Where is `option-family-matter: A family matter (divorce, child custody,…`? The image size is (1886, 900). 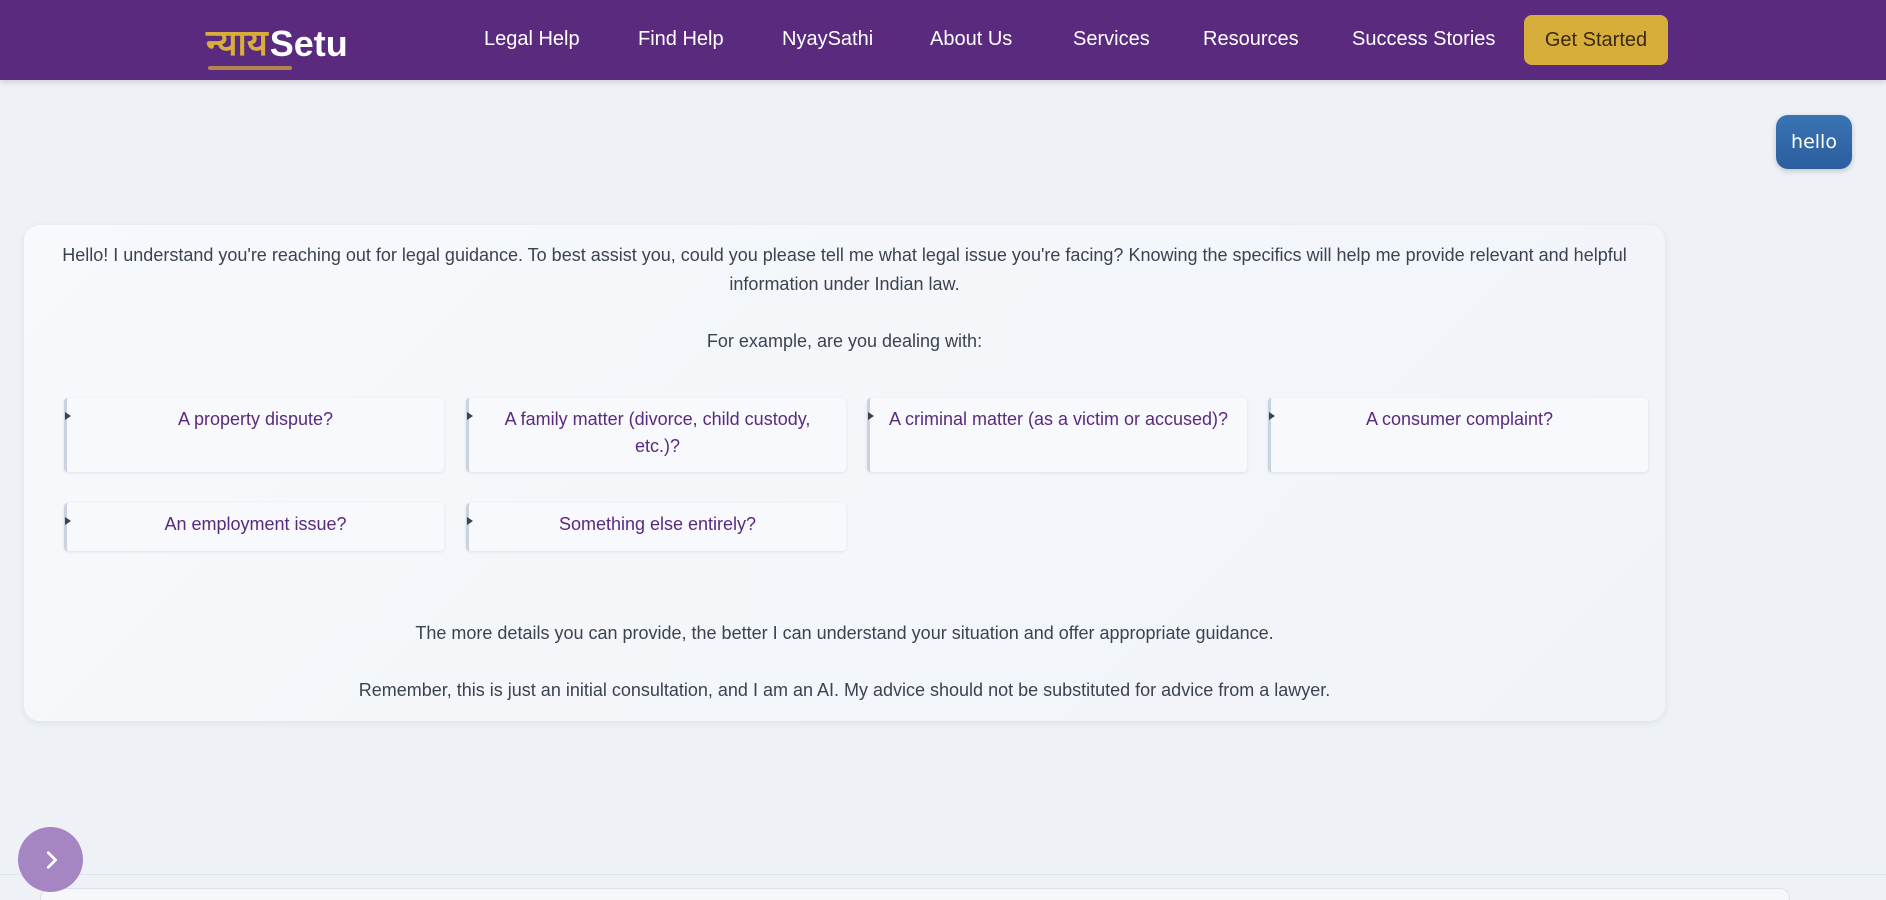 option-family-matter: A family matter (divorce, child custody,… is located at coordinates (656, 435).